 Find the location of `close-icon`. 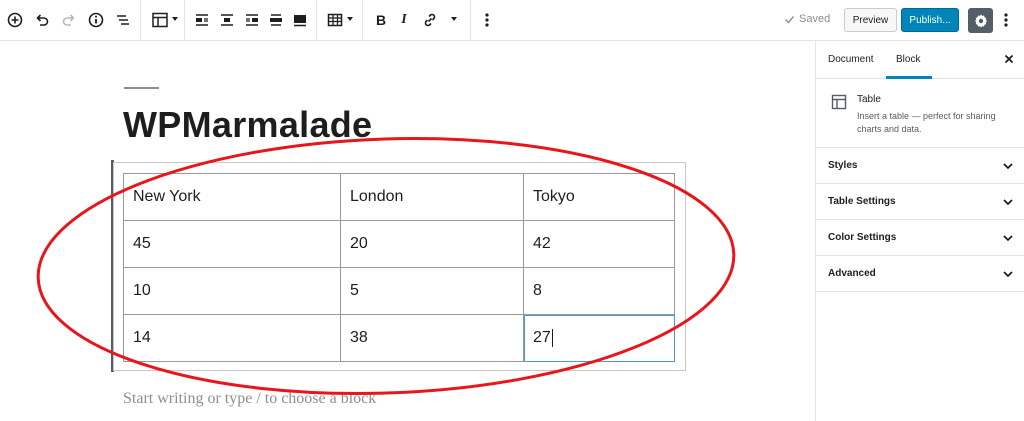

close-icon is located at coordinates (1009, 59).